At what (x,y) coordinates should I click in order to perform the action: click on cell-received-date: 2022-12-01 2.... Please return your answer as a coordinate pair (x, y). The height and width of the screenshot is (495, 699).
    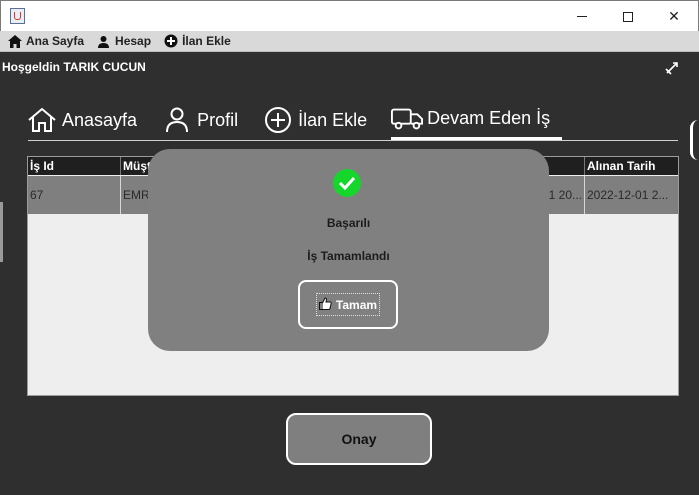
    Looking at the image, I should click on (628, 195).